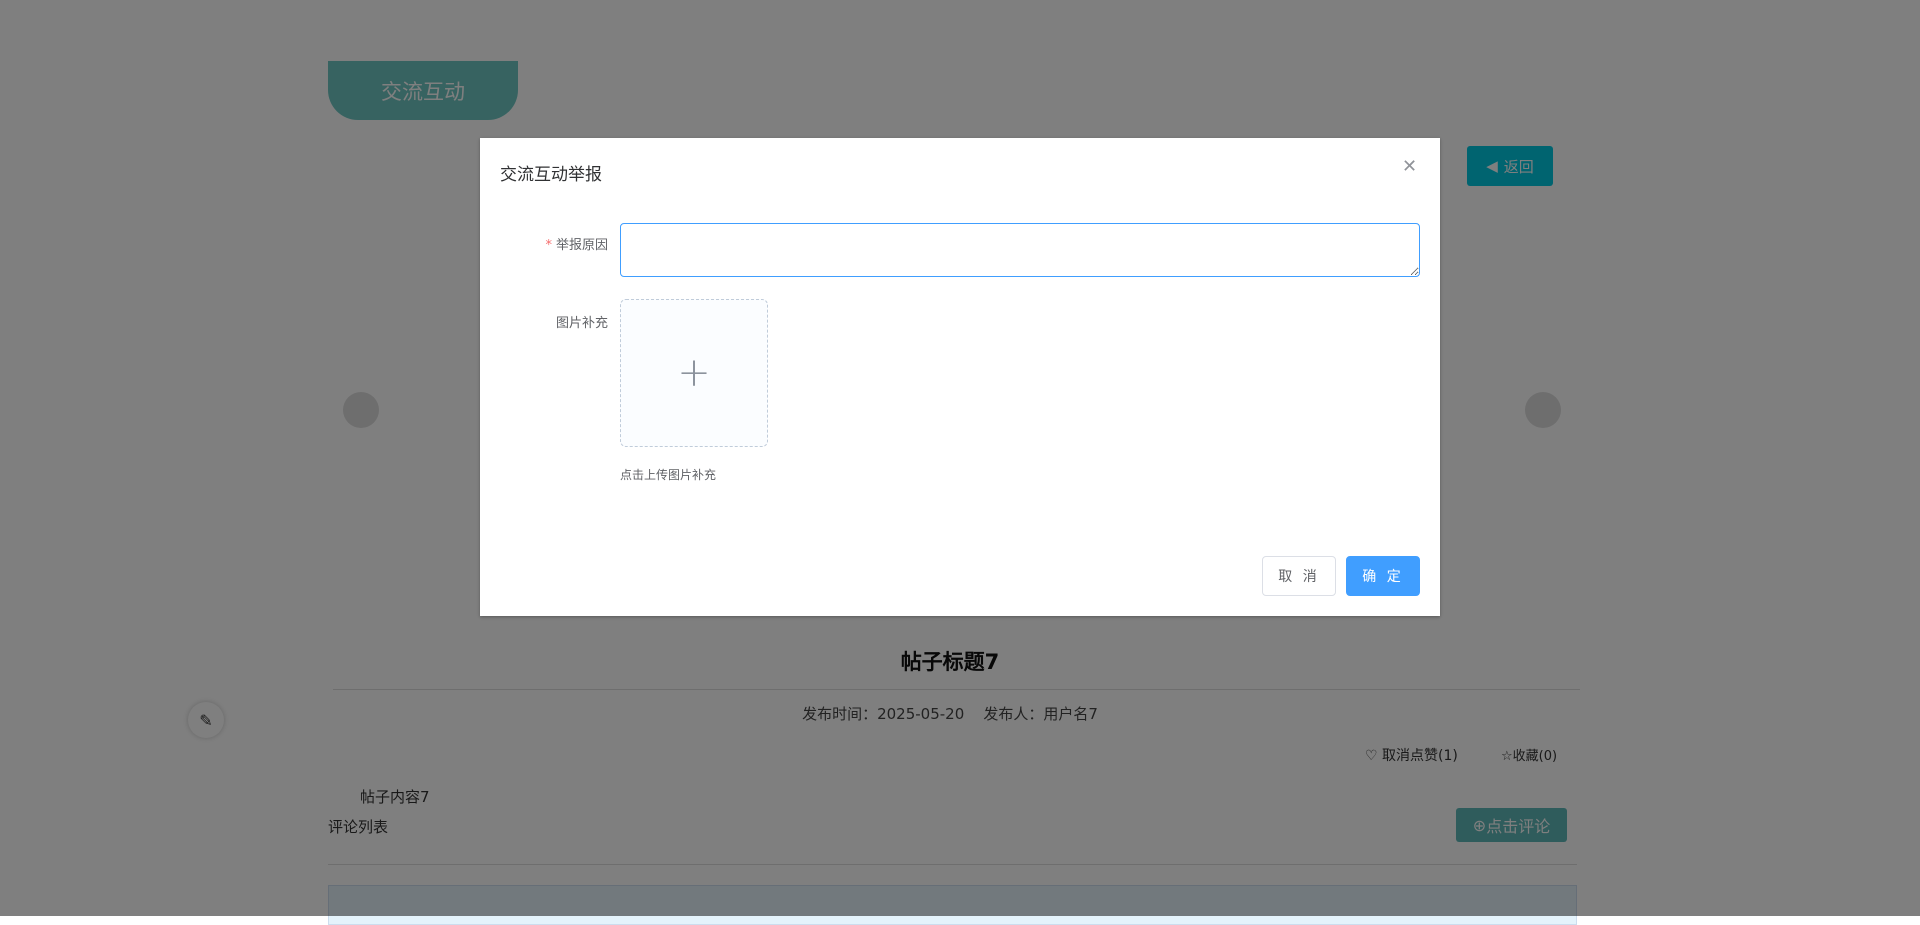 The height and width of the screenshot is (925, 1920). Describe the element at coordinates (581, 323) in the screenshot. I see `image-label: 图片补充` at that location.